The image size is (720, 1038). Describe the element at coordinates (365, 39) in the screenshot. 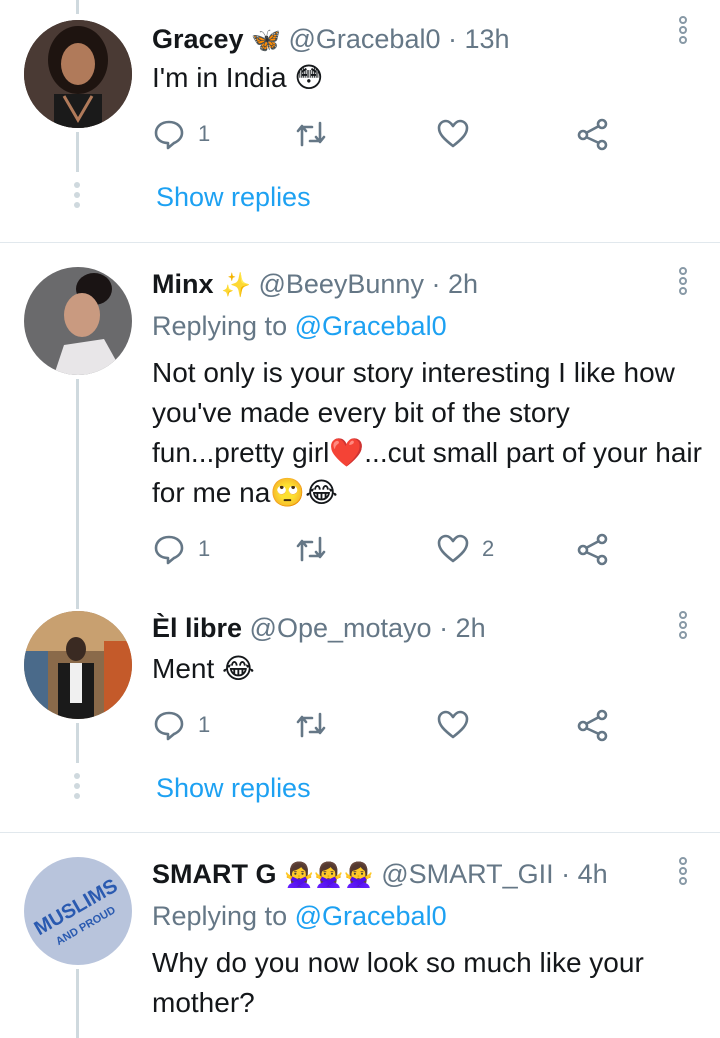

I see `handle: @Gracebal0` at that location.